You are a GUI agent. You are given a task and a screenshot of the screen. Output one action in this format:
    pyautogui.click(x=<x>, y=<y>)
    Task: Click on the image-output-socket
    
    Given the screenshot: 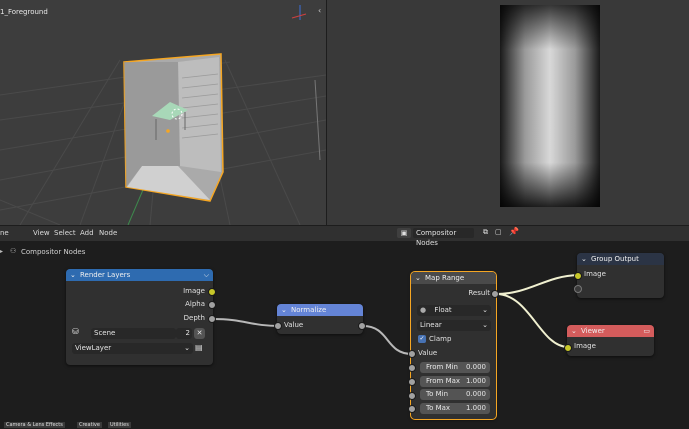 What is the action you would take?
    pyautogui.click(x=212, y=292)
    